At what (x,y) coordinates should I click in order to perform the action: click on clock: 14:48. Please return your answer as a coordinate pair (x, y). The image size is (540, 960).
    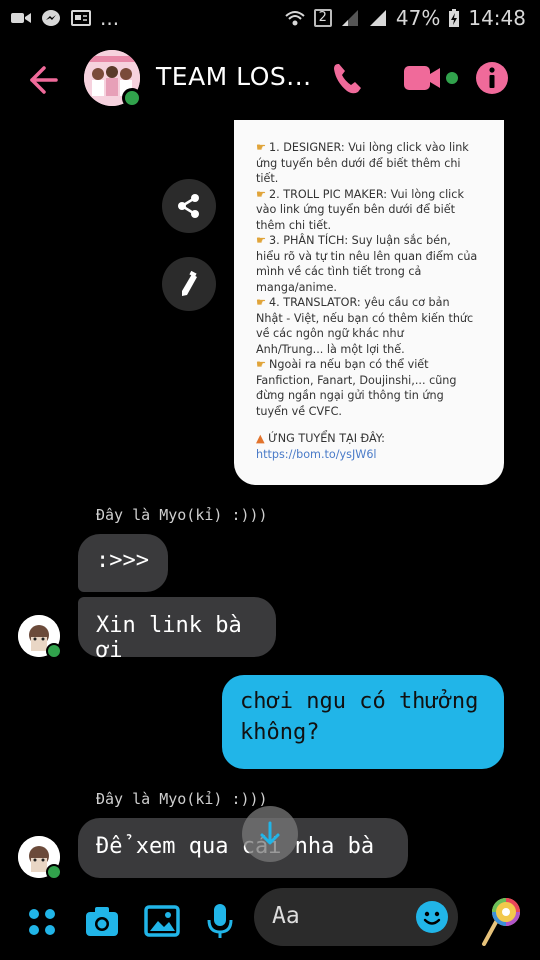
    Looking at the image, I should click on (497, 18).